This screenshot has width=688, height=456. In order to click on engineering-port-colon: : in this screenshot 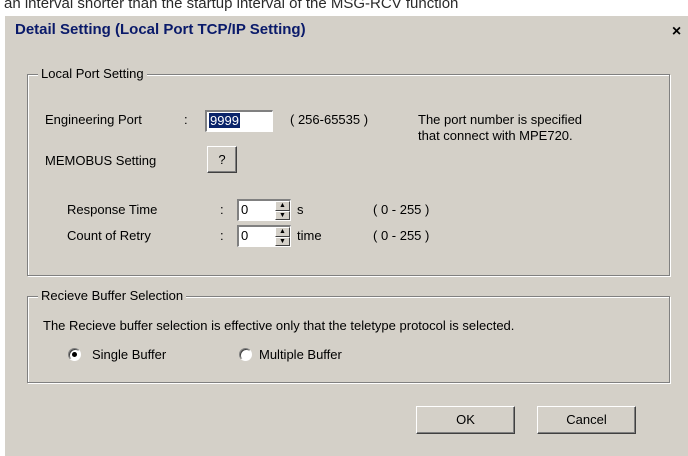, I will do `click(186, 119)`.